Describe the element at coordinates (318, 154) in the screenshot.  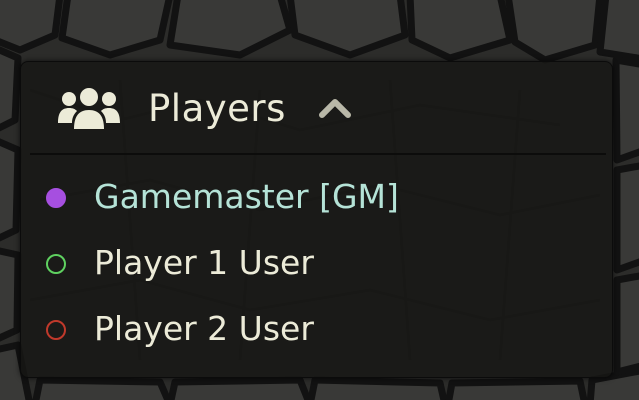
I see `header-divider` at that location.